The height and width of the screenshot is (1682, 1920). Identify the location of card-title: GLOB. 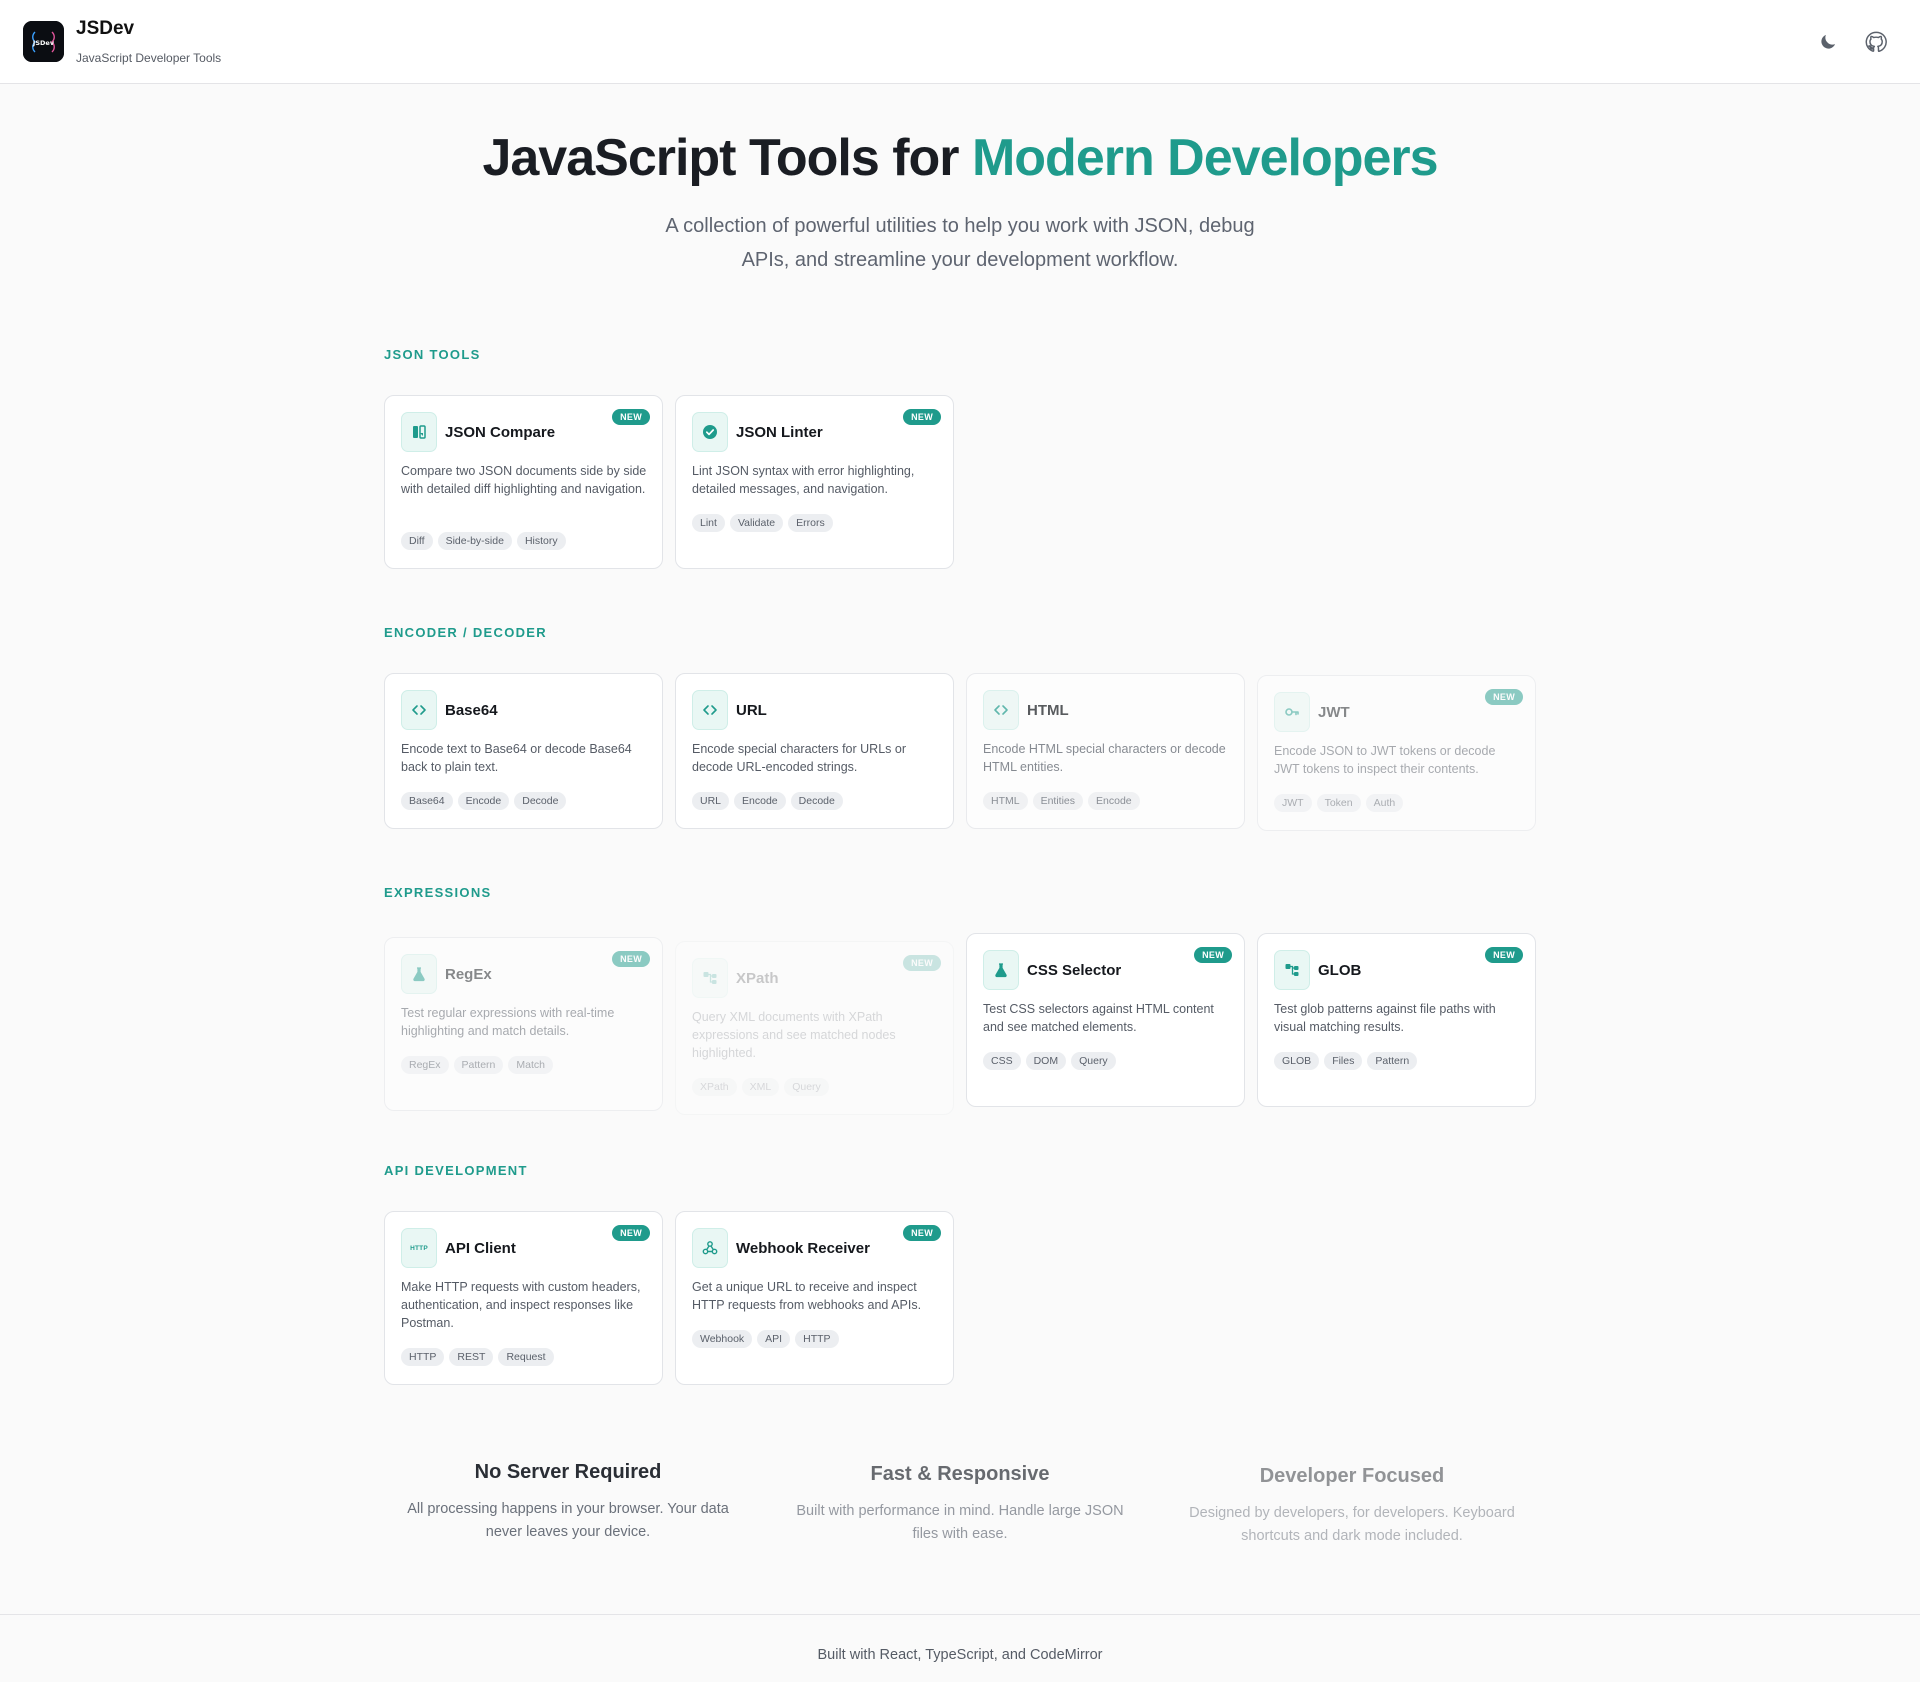
(1340, 970).